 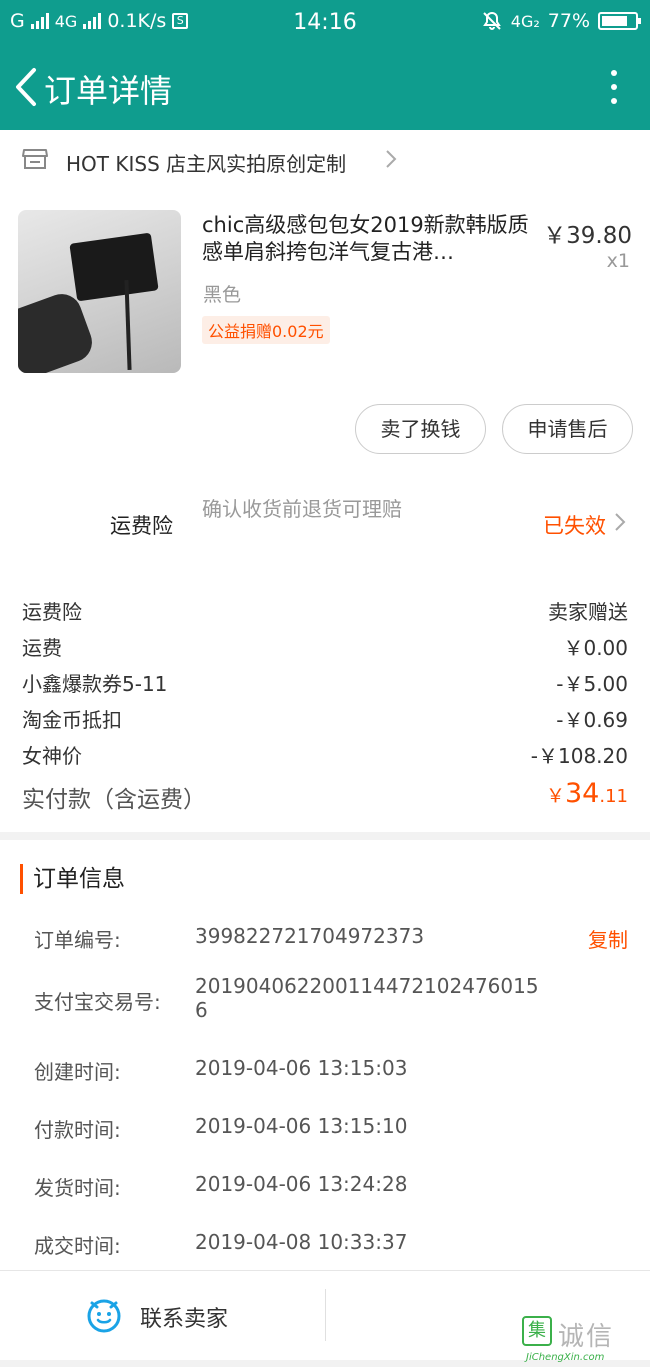 What do you see at coordinates (77, 1246) in the screenshot?
I see `info-label: 成交时间:` at bounding box center [77, 1246].